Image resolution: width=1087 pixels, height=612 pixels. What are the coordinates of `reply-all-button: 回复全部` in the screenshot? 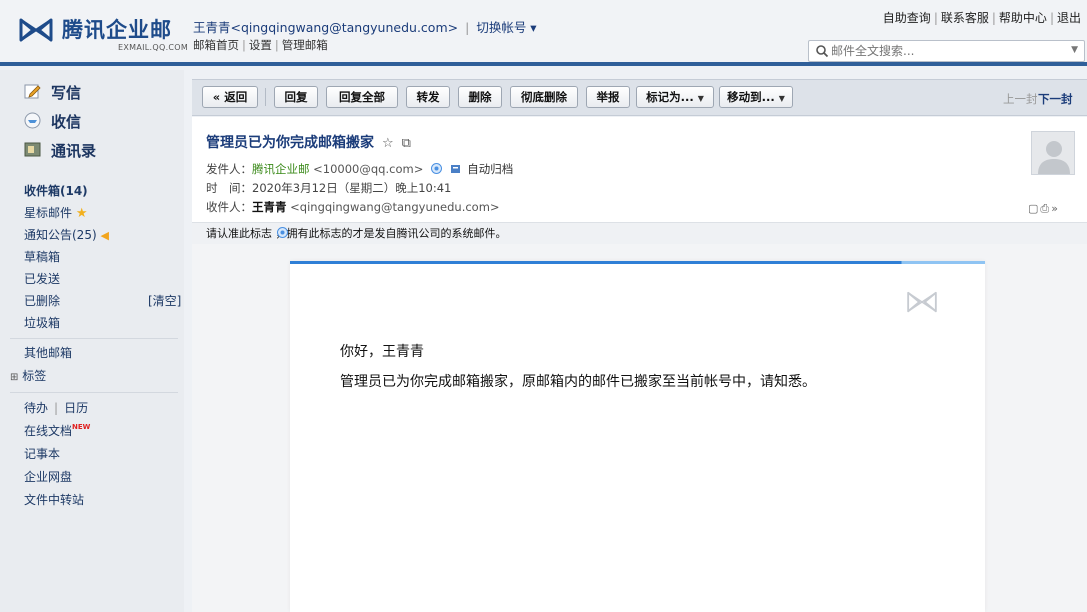 It's located at (362, 97).